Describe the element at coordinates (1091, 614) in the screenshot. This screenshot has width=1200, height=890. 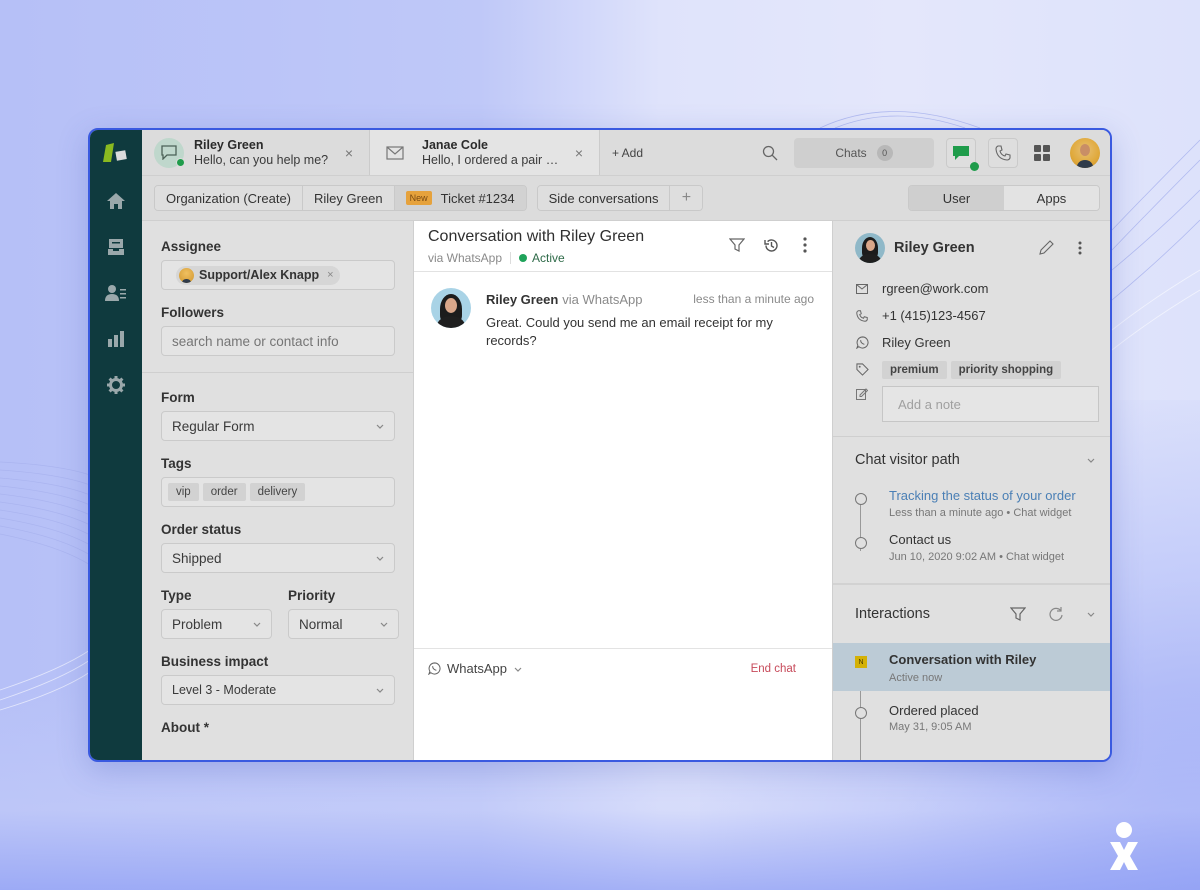
I see `collapse-interactions-button` at that location.